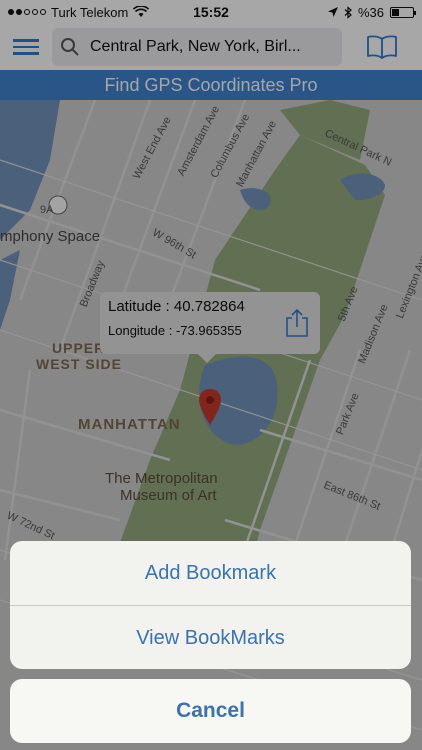 This screenshot has height=750, width=422. Describe the element at coordinates (210, 573) in the screenshot. I see `add-bookmark-button: Add Bookmark` at that location.